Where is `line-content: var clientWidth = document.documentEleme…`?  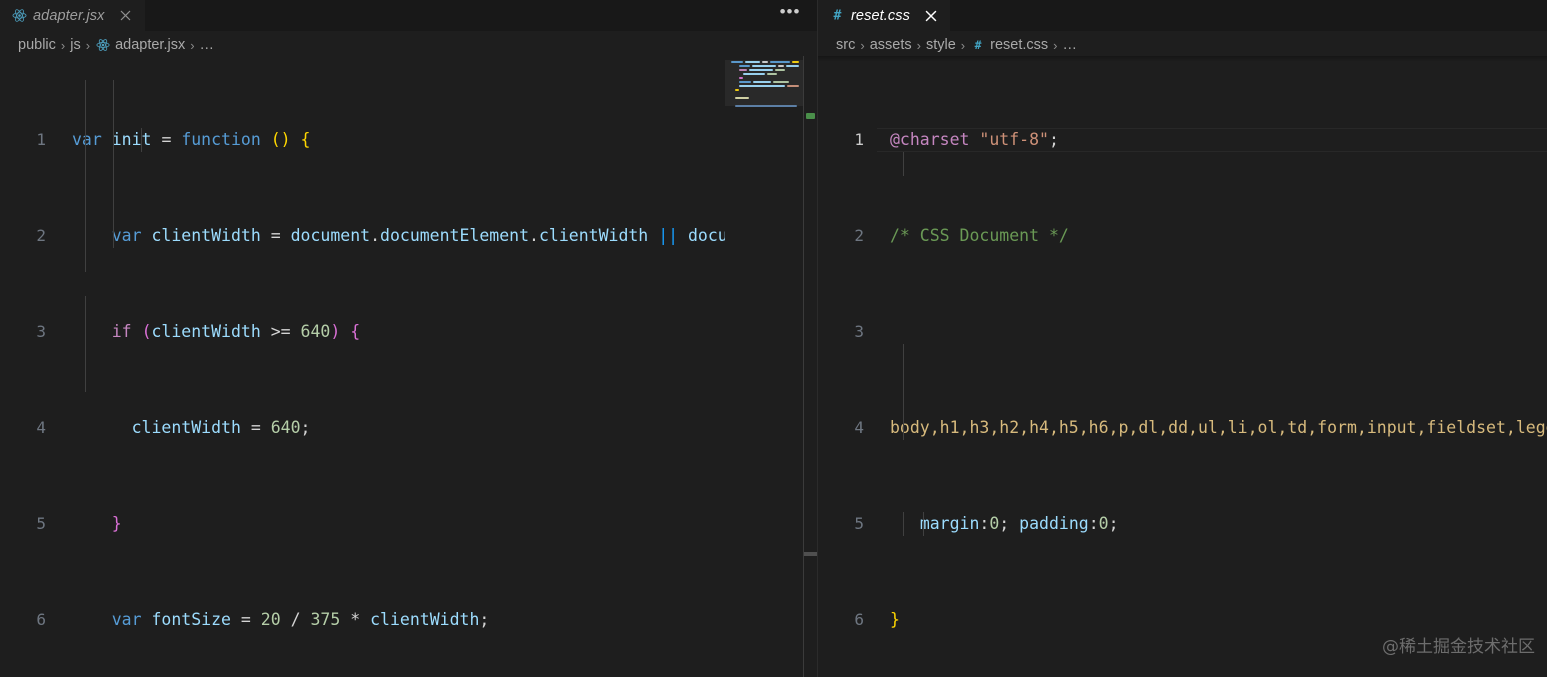
line-content: var clientWidth = document.documentEleme… is located at coordinates (418, 235).